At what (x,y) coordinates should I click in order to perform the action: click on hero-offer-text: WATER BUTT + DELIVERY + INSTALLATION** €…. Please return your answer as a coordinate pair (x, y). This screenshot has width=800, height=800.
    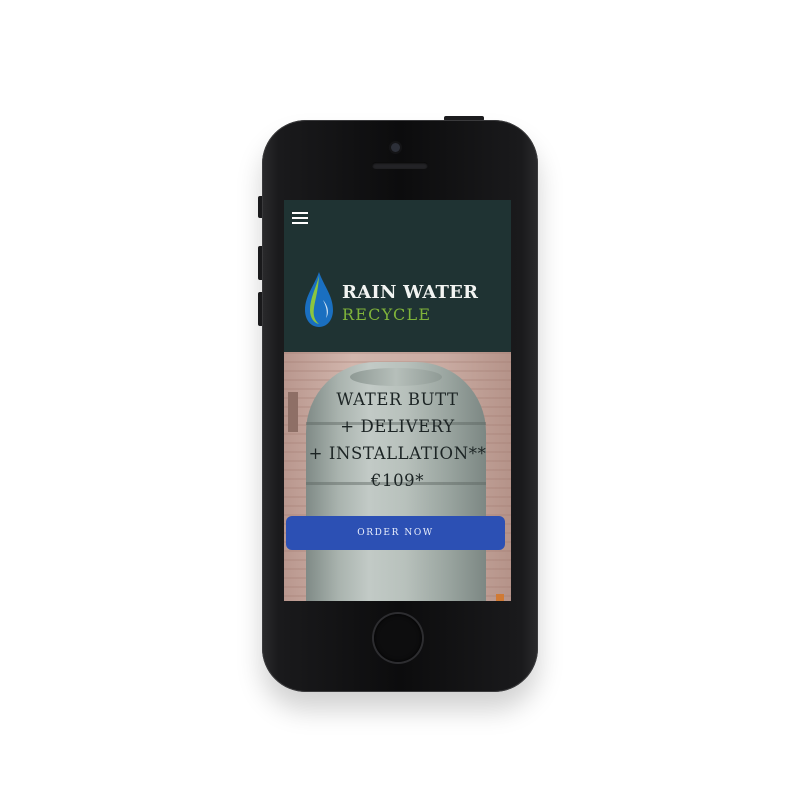
    Looking at the image, I should click on (397, 440).